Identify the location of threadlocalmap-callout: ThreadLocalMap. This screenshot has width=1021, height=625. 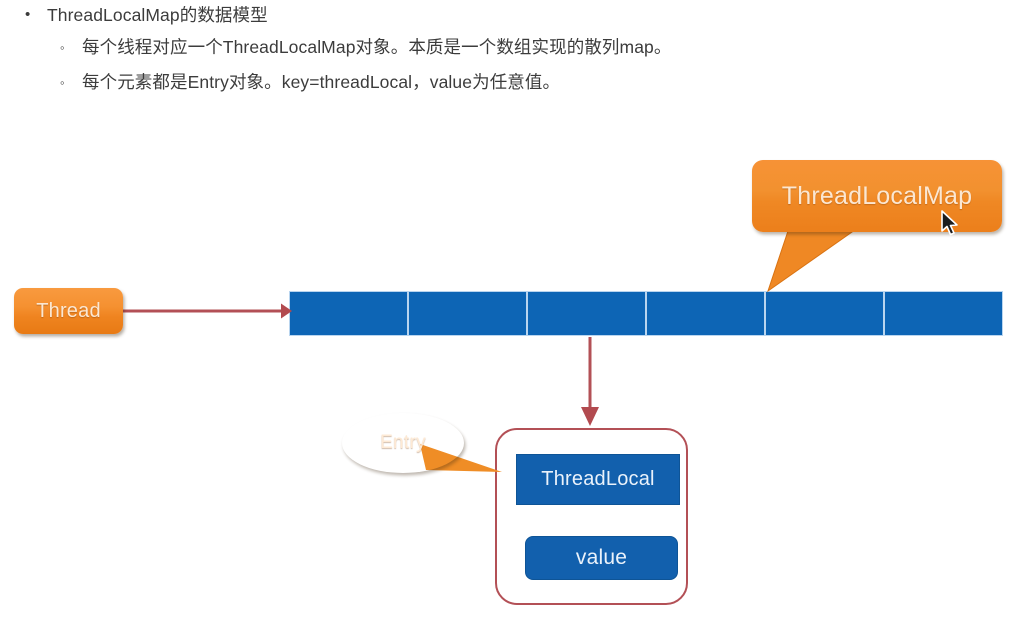
(877, 196).